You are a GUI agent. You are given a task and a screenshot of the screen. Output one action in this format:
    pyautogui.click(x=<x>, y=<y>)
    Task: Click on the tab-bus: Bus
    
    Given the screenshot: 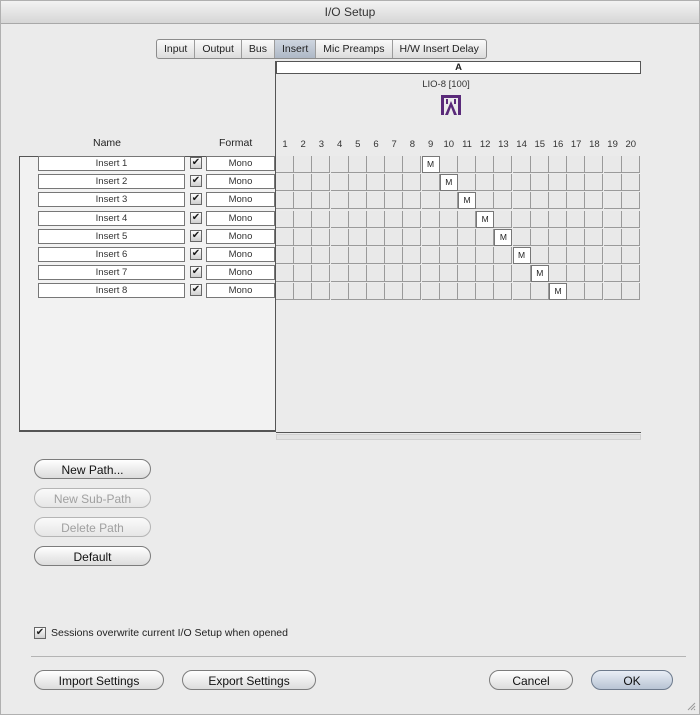 What is the action you would take?
    pyautogui.click(x=258, y=49)
    